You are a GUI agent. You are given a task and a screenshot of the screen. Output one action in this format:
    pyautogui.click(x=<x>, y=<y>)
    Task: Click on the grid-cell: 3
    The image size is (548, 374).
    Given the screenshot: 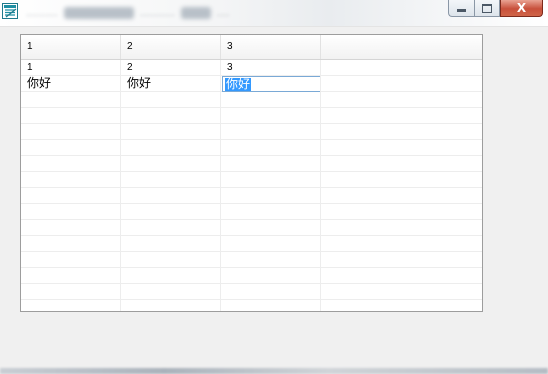 What is the action you would take?
    pyautogui.click(x=271, y=68)
    